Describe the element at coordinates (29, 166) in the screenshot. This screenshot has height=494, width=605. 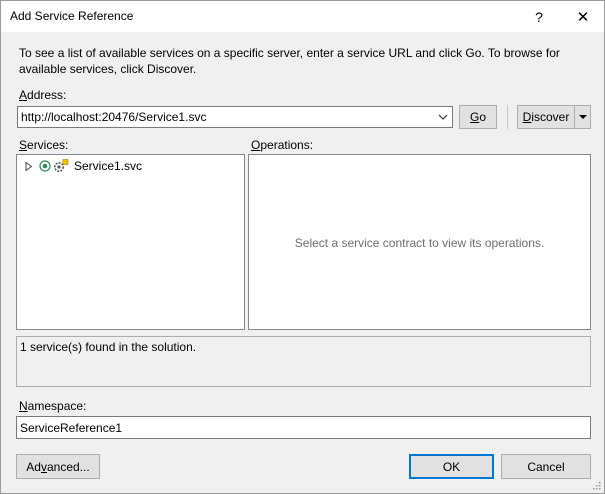
I see `chevron-right-icon` at that location.